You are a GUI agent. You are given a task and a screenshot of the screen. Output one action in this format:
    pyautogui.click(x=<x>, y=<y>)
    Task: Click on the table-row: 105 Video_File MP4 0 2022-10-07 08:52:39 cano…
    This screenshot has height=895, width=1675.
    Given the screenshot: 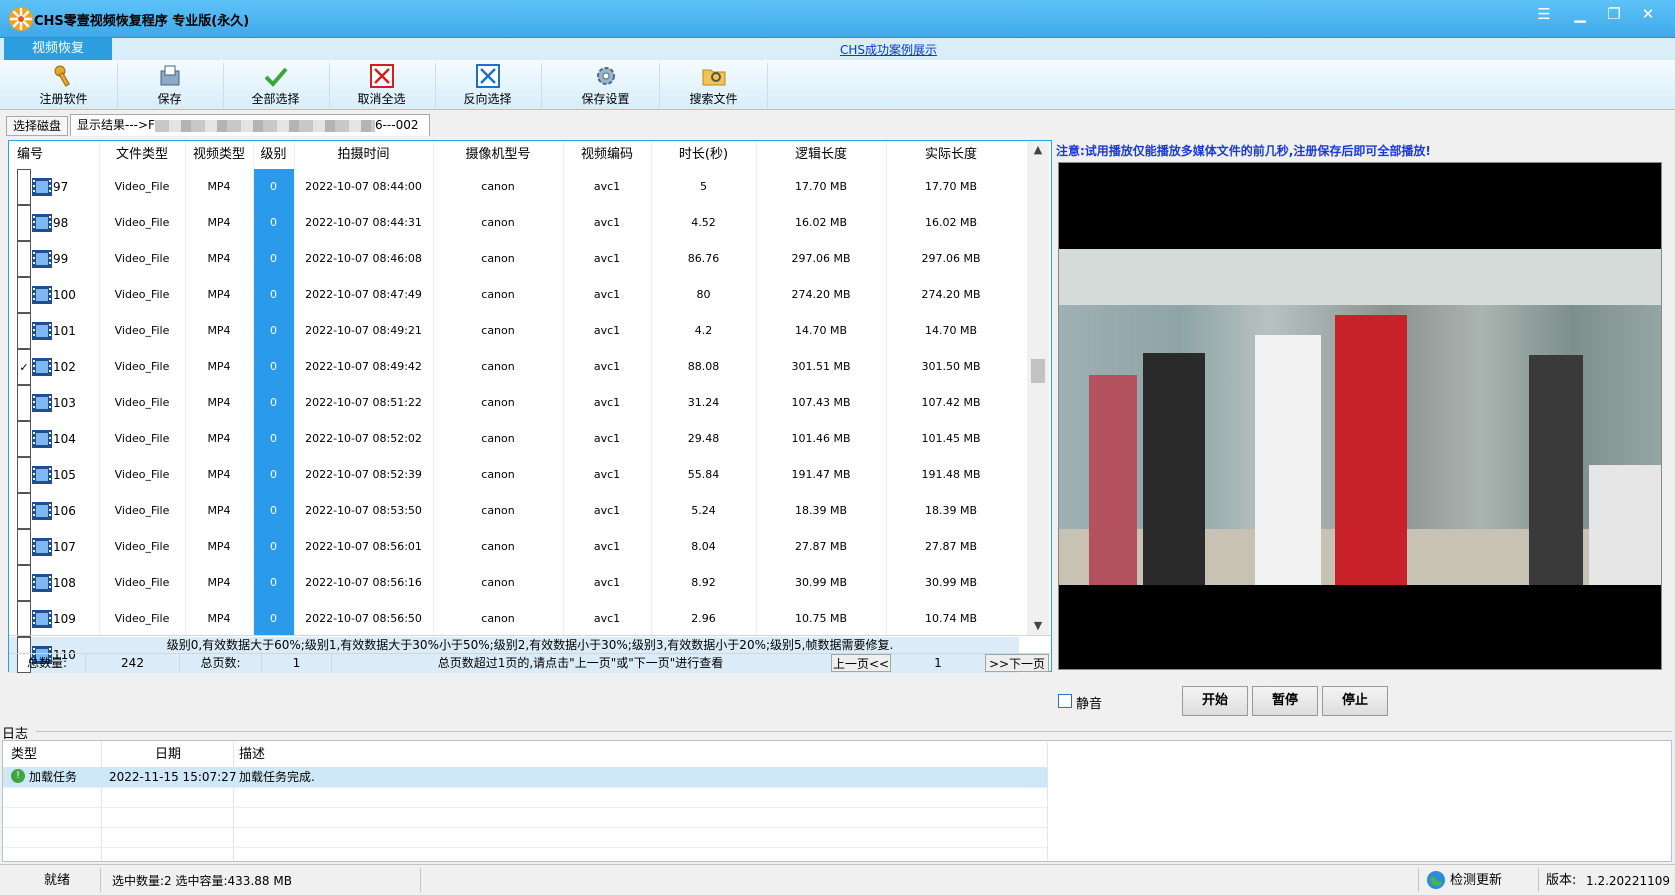 What is the action you would take?
    pyautogui.click(x=514, y=475)
    